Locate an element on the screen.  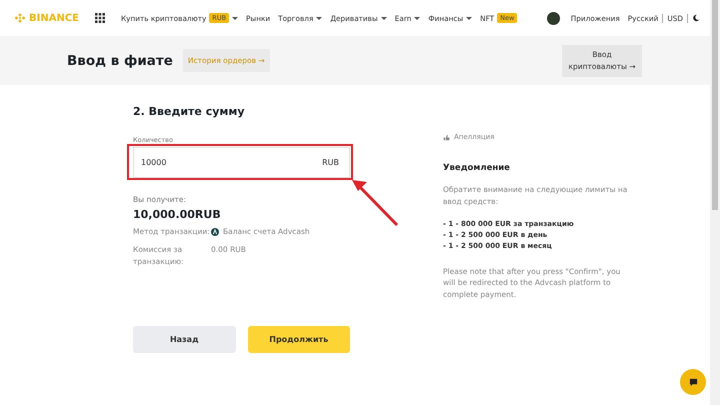
chat-button is located at coordinates (693, 382).